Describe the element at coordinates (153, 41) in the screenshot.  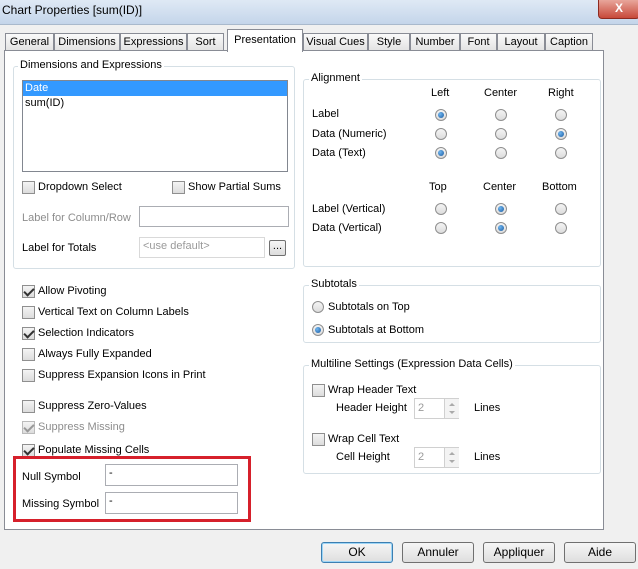
I see `tab-expressions: Expressions` at that location.